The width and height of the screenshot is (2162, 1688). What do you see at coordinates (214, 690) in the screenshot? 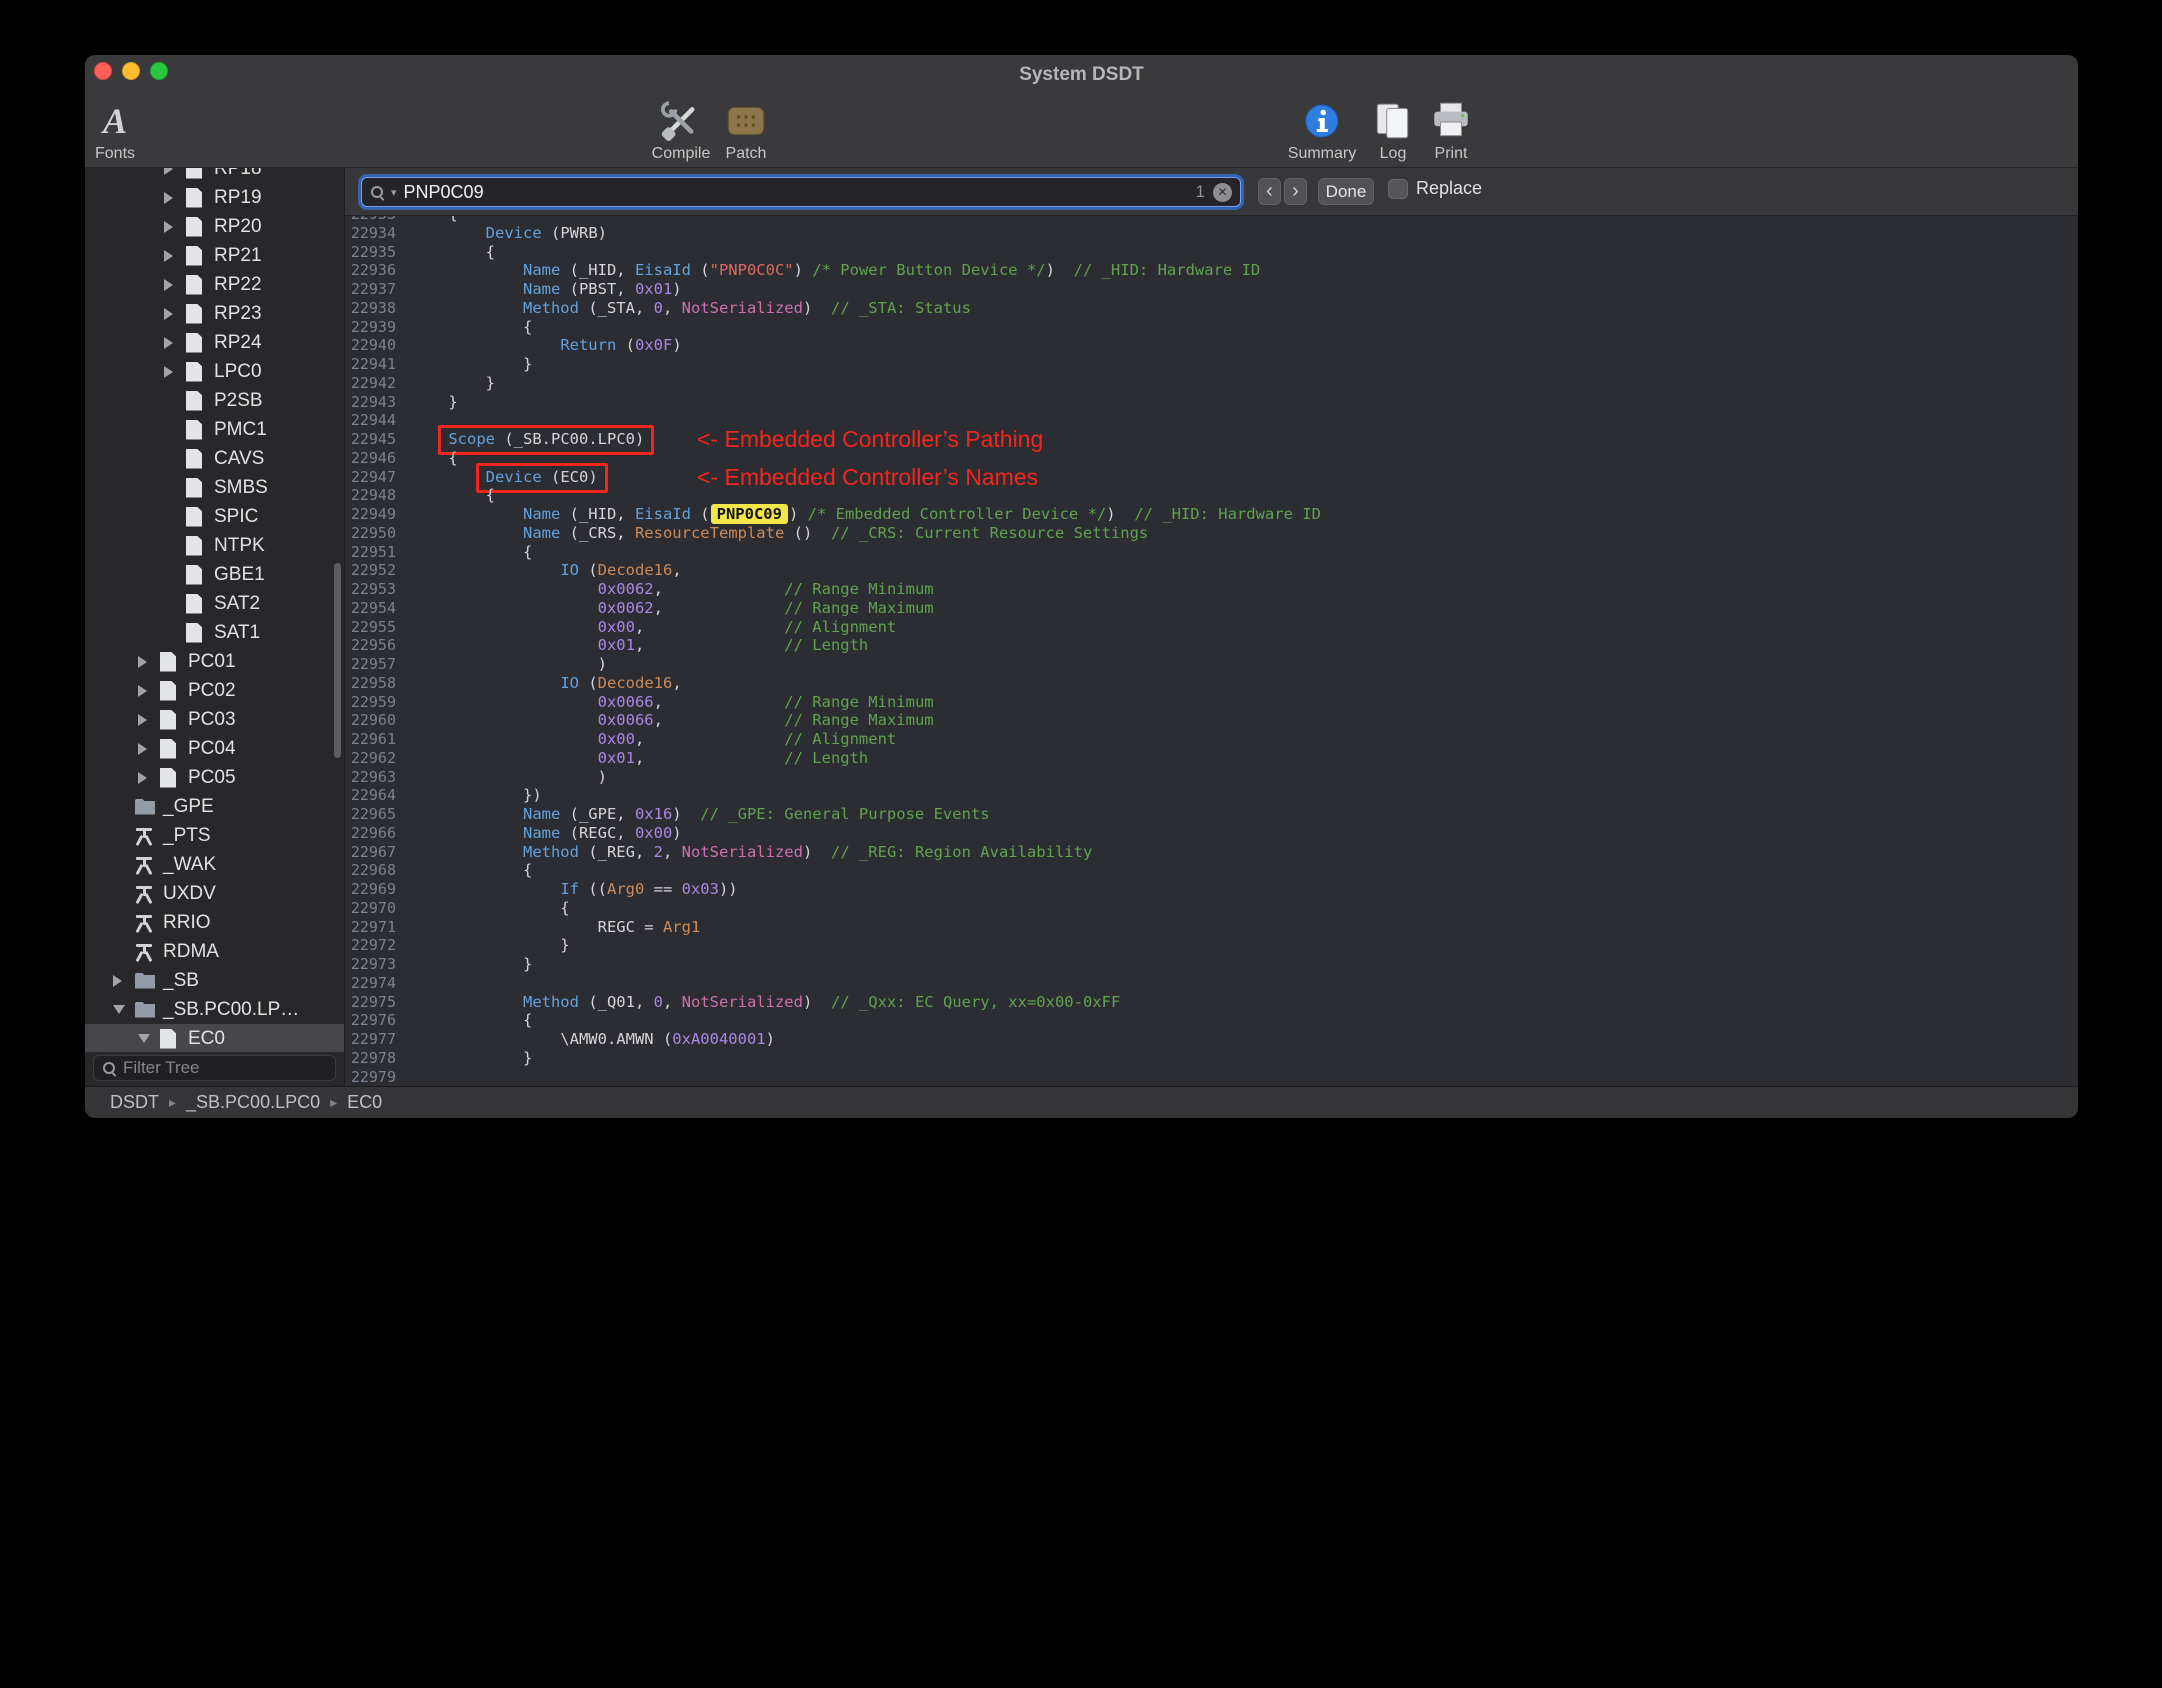
I see `tree-item: PC02` at bounding box center [214, 690].